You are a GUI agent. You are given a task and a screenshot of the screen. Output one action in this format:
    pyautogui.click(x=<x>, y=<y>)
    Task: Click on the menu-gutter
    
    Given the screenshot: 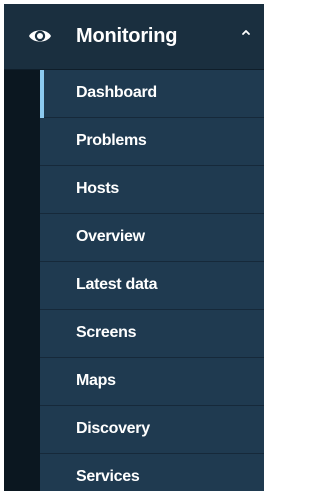 What is the action you would take?
    pyautogui.click(x=22, y=280)
    